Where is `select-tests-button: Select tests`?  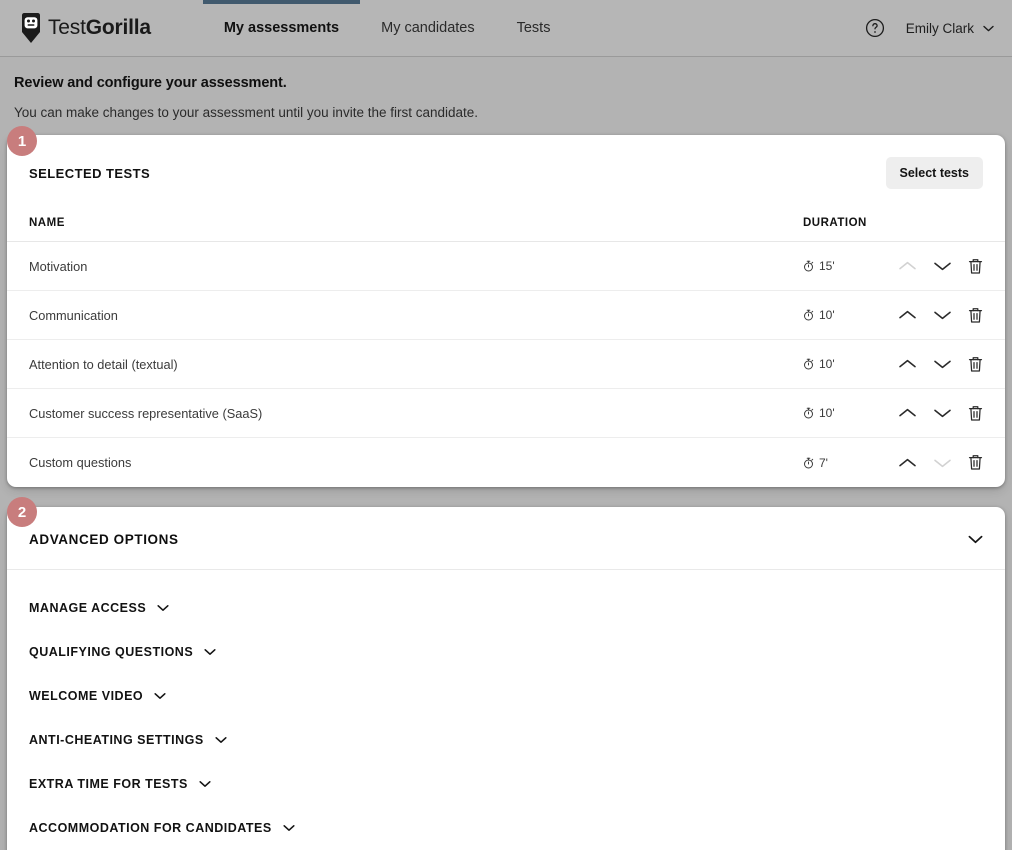 select-tests-button: Select tests is located at coordinates (934, 173).